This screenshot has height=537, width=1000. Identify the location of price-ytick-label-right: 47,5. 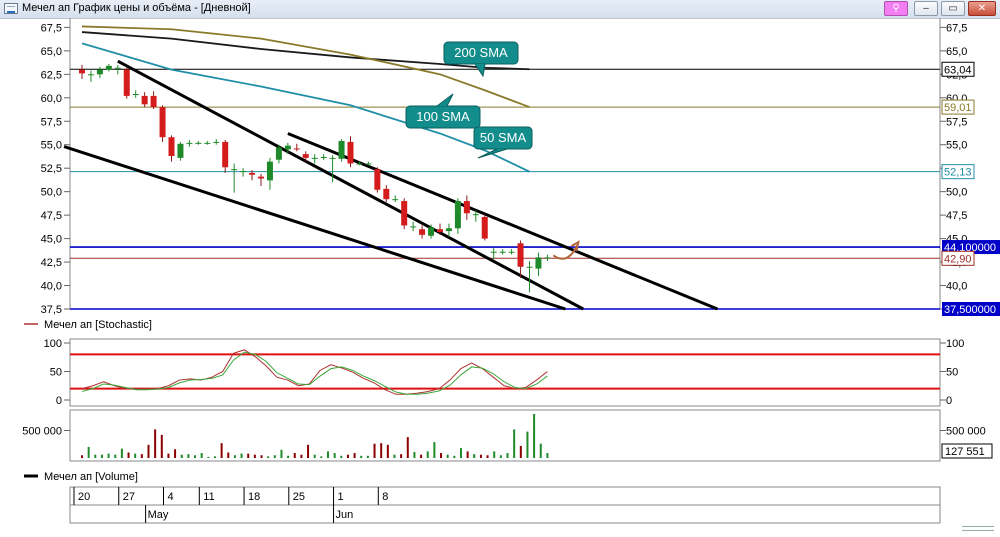
(956, 216).